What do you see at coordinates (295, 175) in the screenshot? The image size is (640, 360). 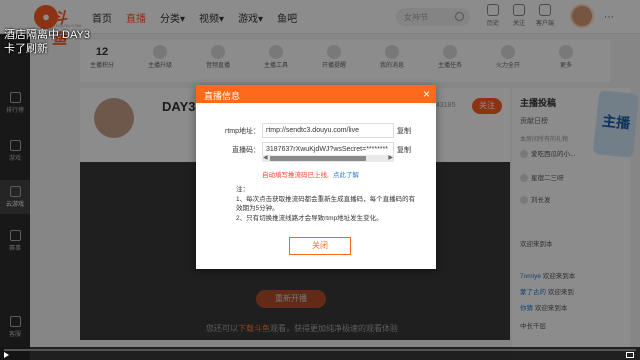 I see `tip-text: 自动填写推流码已上线,` at bounding box center [295, 175].